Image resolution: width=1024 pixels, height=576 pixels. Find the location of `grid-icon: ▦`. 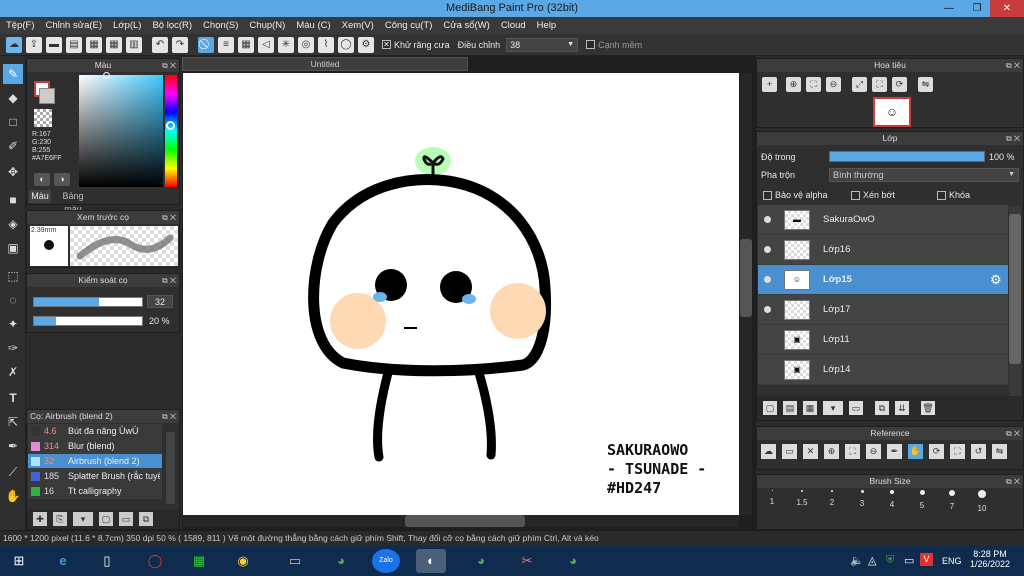

grid-icon: ▦ is located at coordinates (114, 44).